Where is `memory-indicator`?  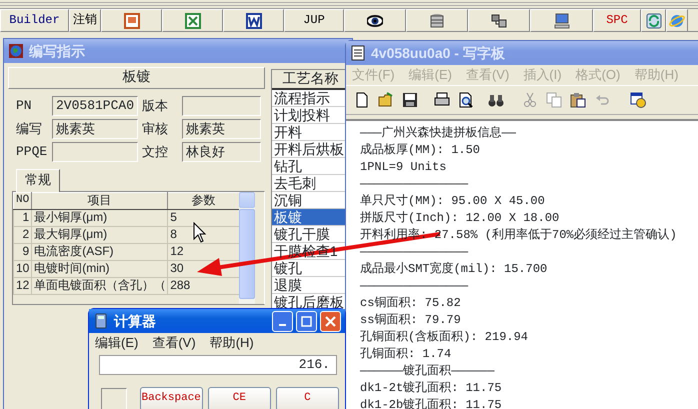
memory-indicator is located at coordinates (114, 398).